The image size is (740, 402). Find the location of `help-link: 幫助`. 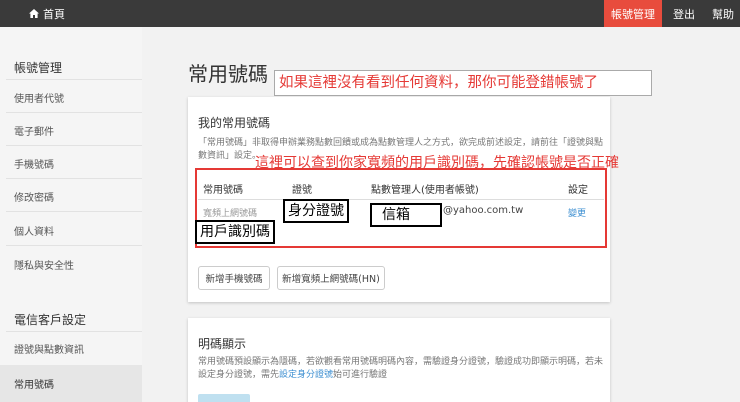

help-link: 幫助 is located at coordinates (723, 13).